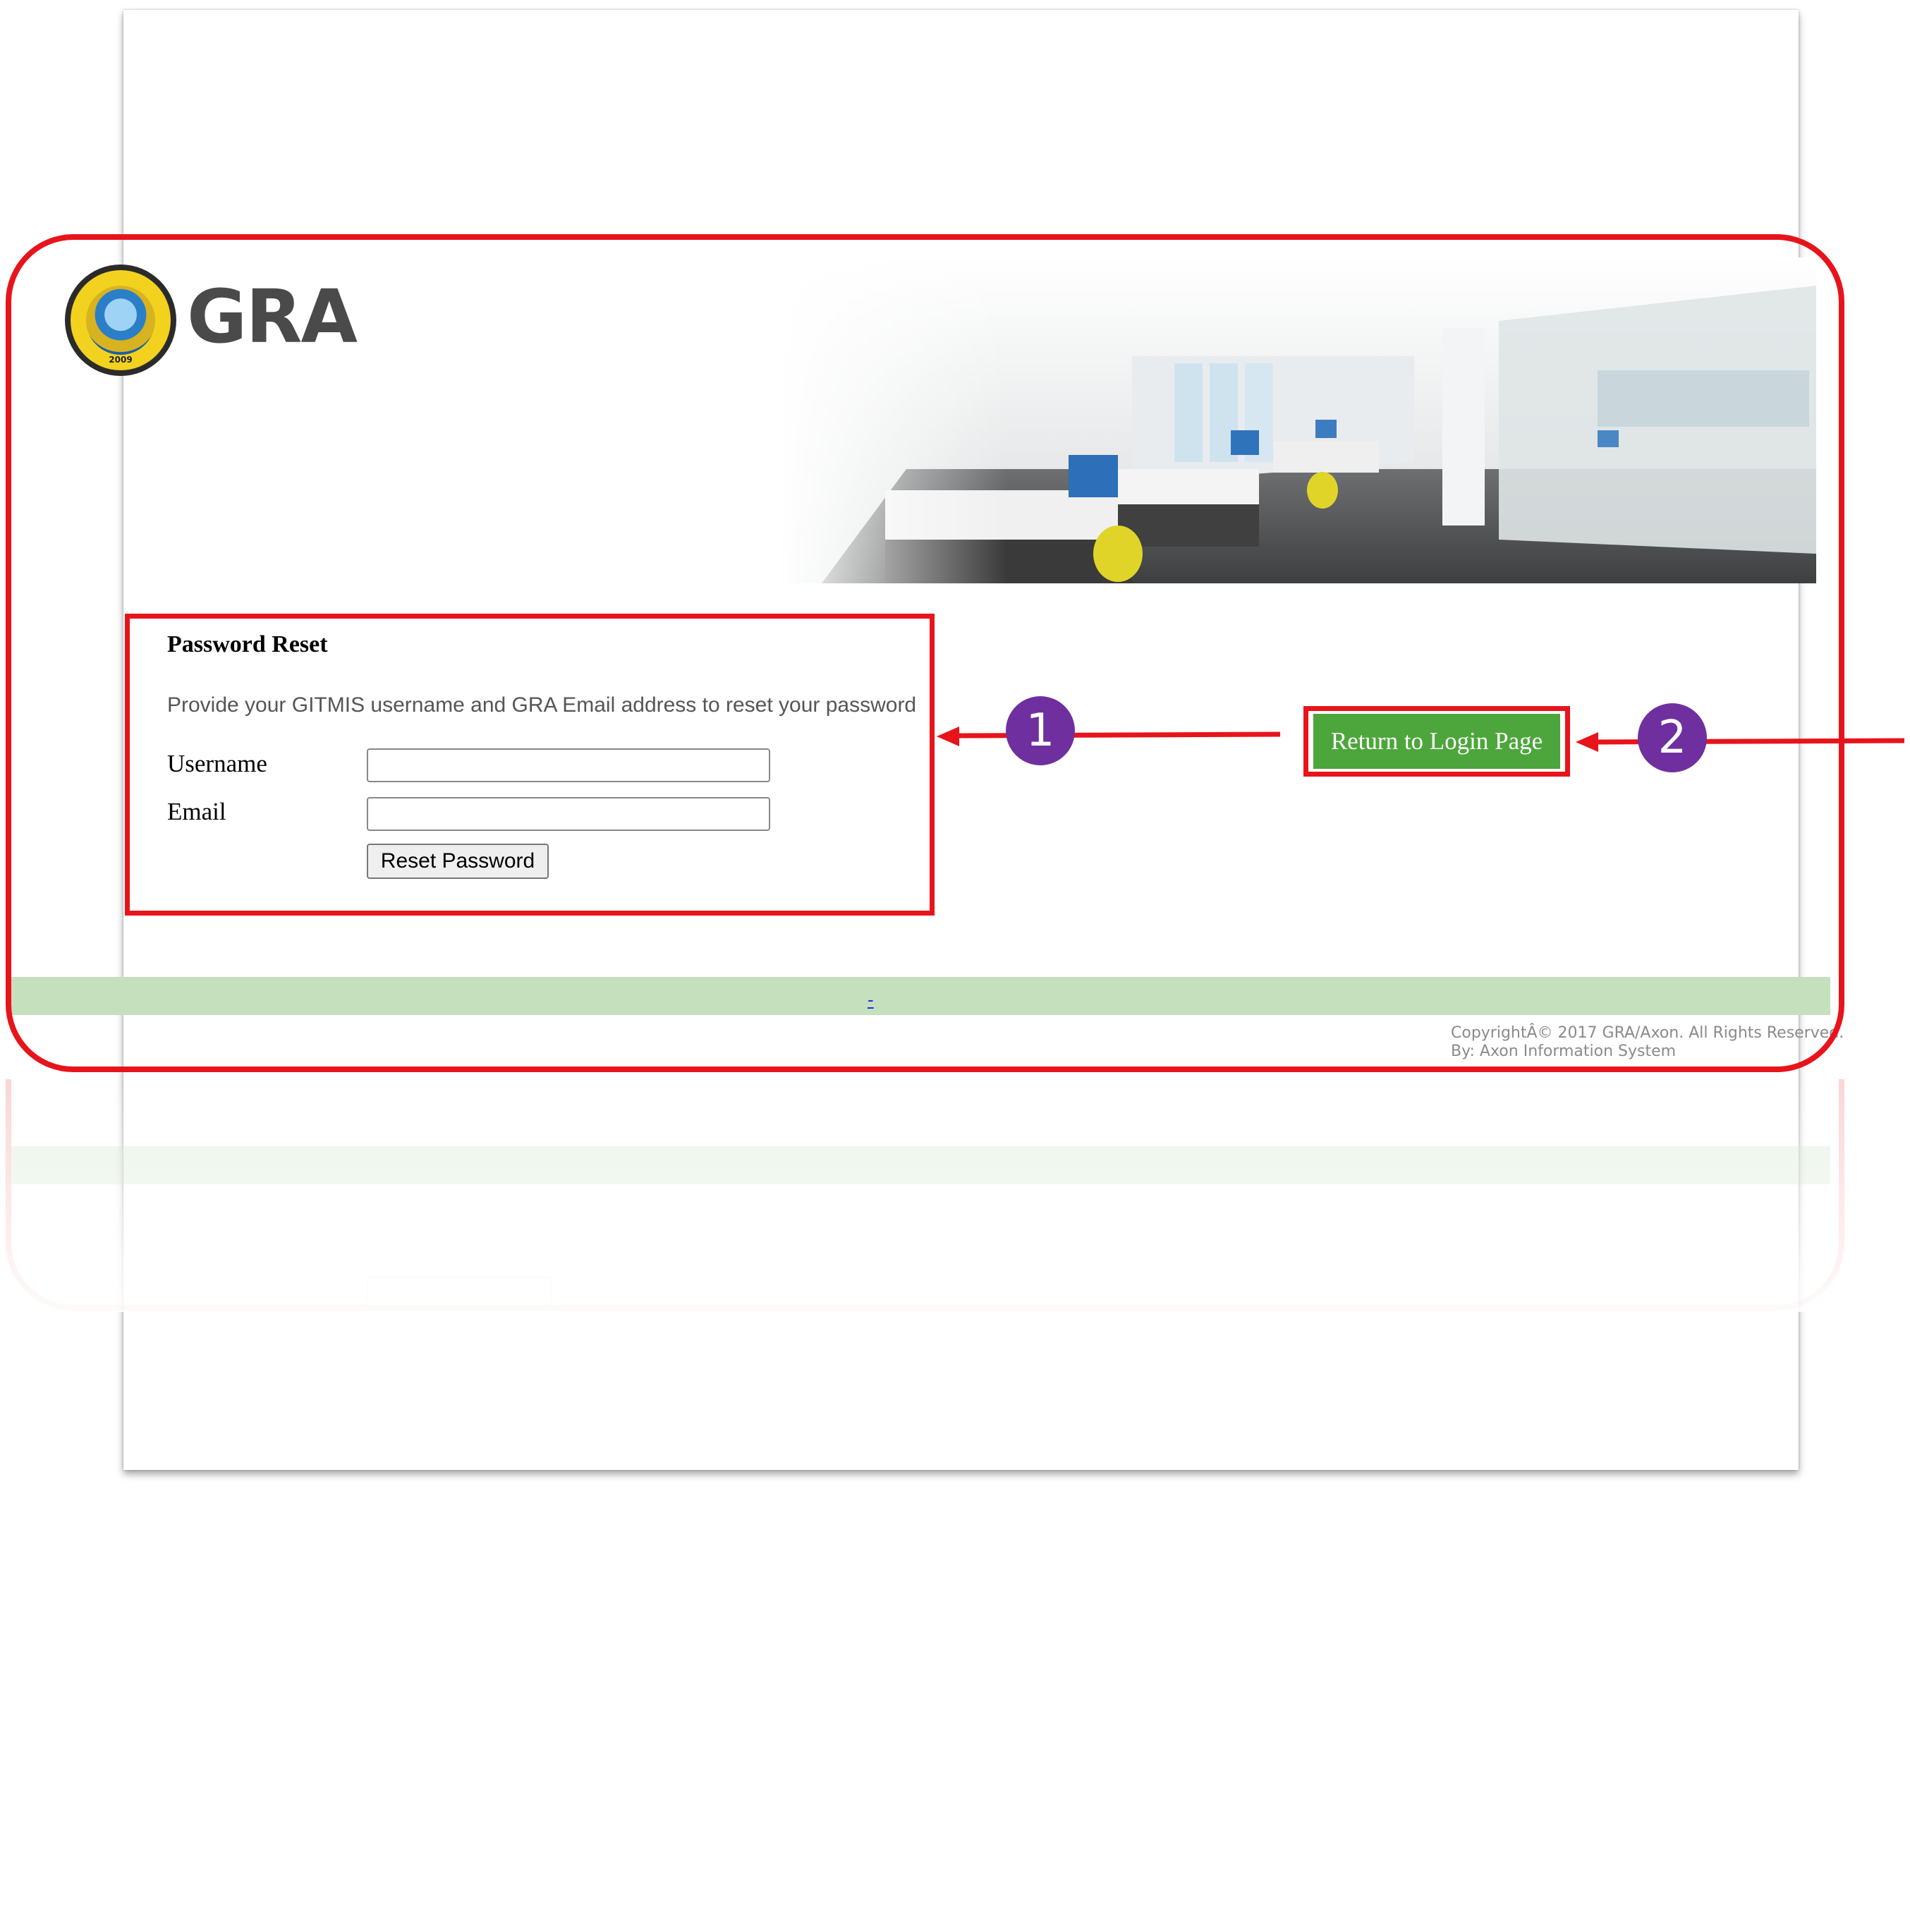  I want to click on seal-emblem, so click(120, 320).